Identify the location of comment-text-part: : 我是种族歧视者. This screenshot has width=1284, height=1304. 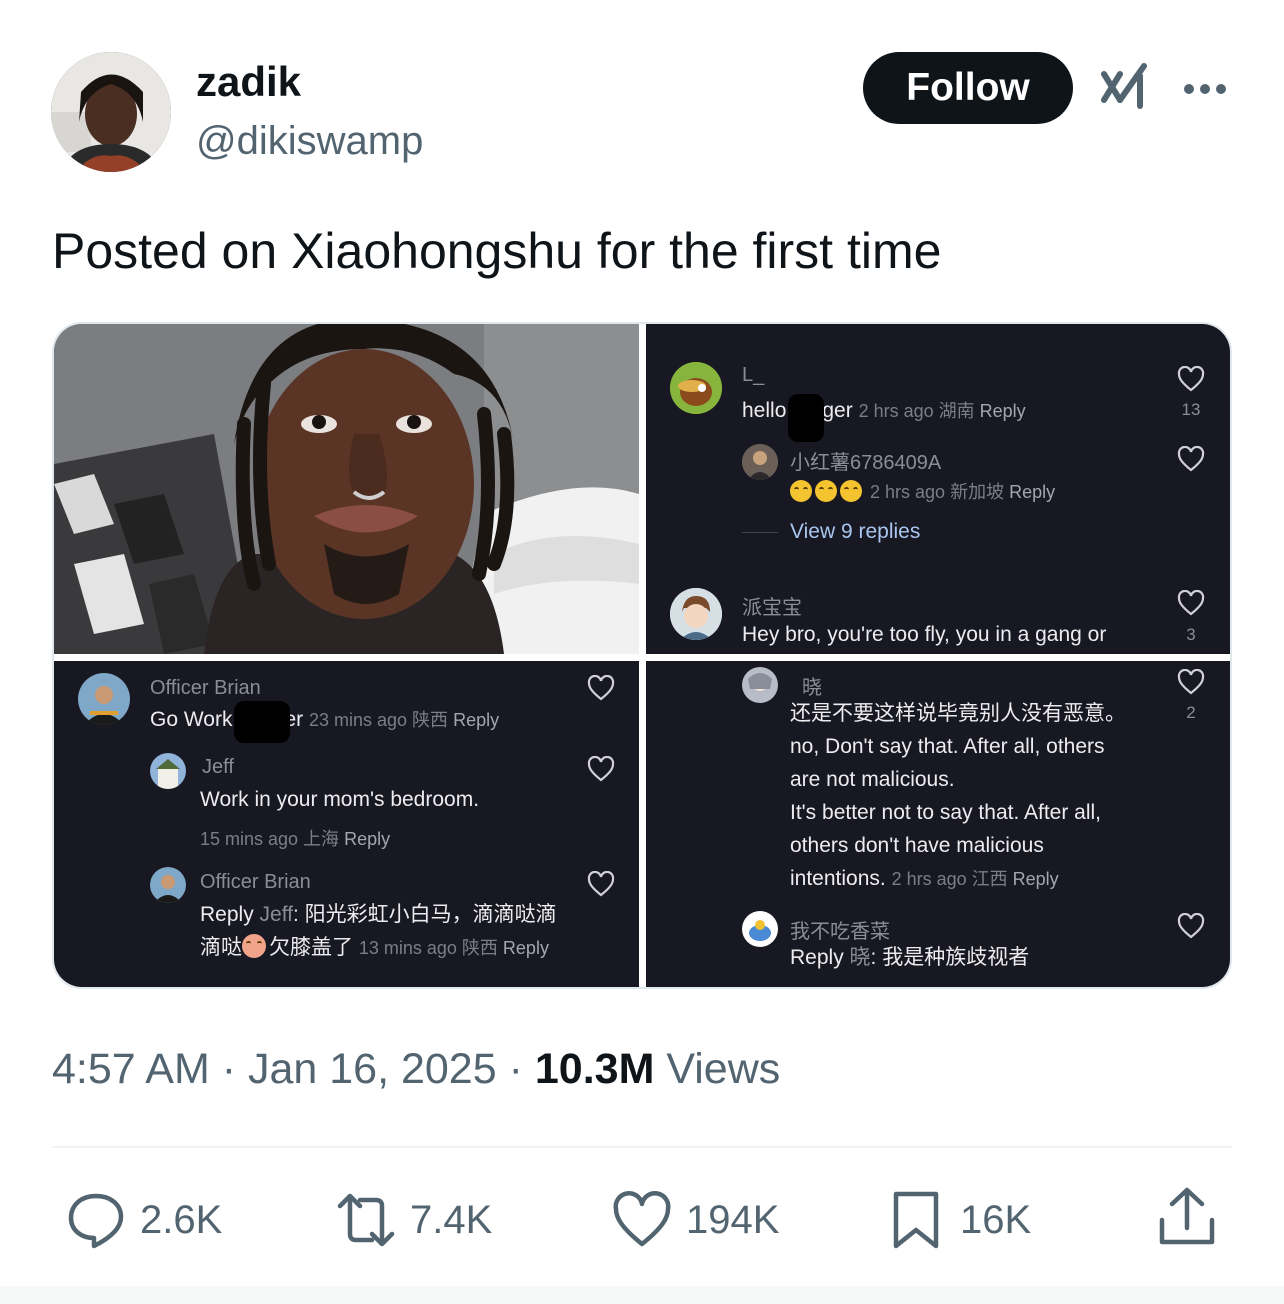
(950, 957).